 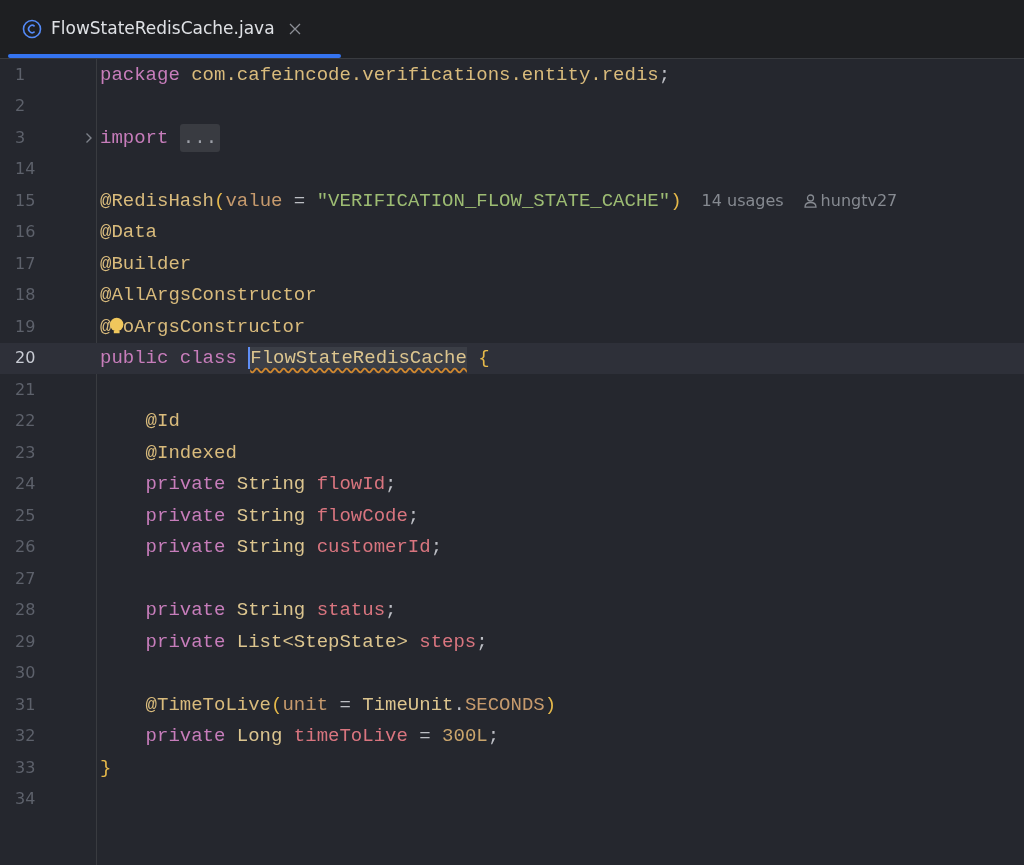 I want to click on line-number: 19, so click(x=25, y=326).